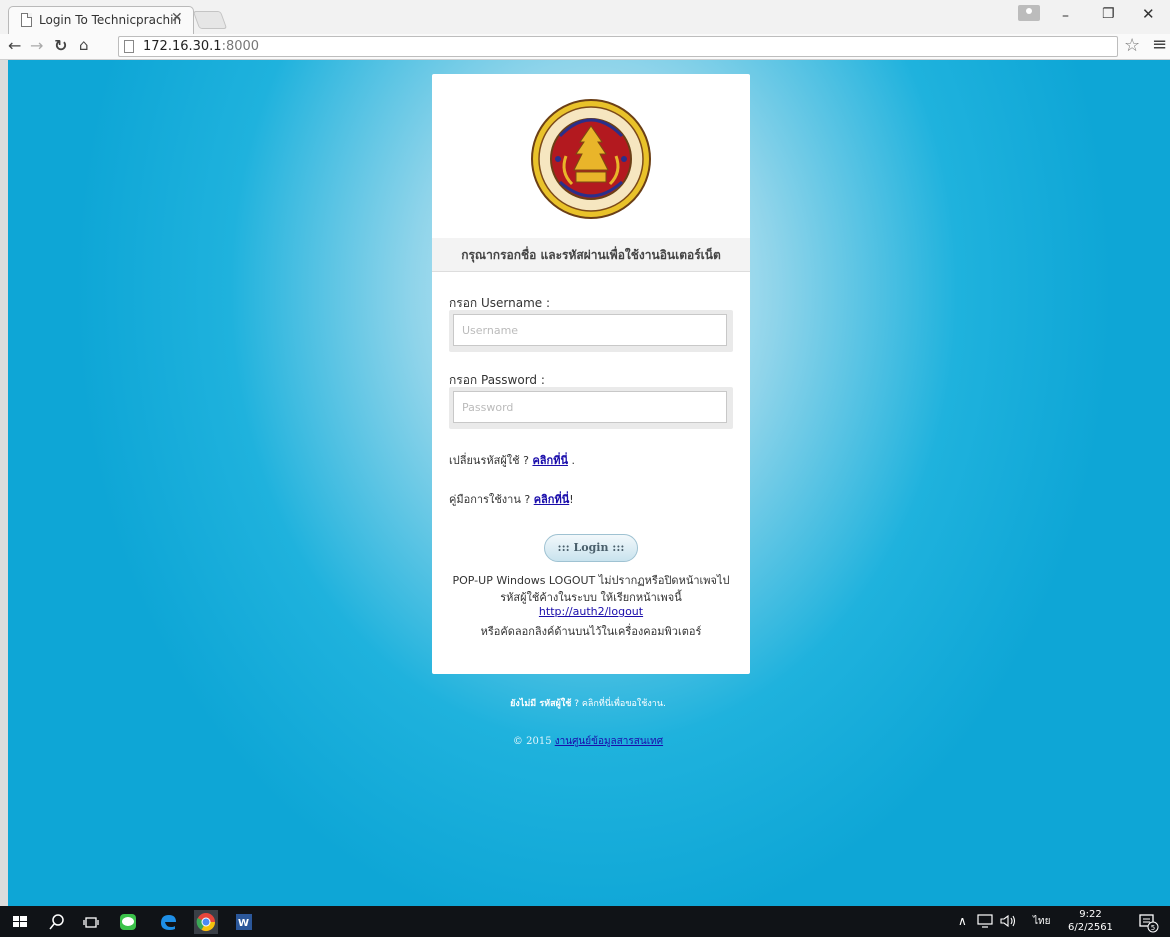  Describe the element at coordinates (618, 704) in the screenshot. I see `register-link: ? คลิกที่นี่เพื่อขอใช้งาน.` at that location.